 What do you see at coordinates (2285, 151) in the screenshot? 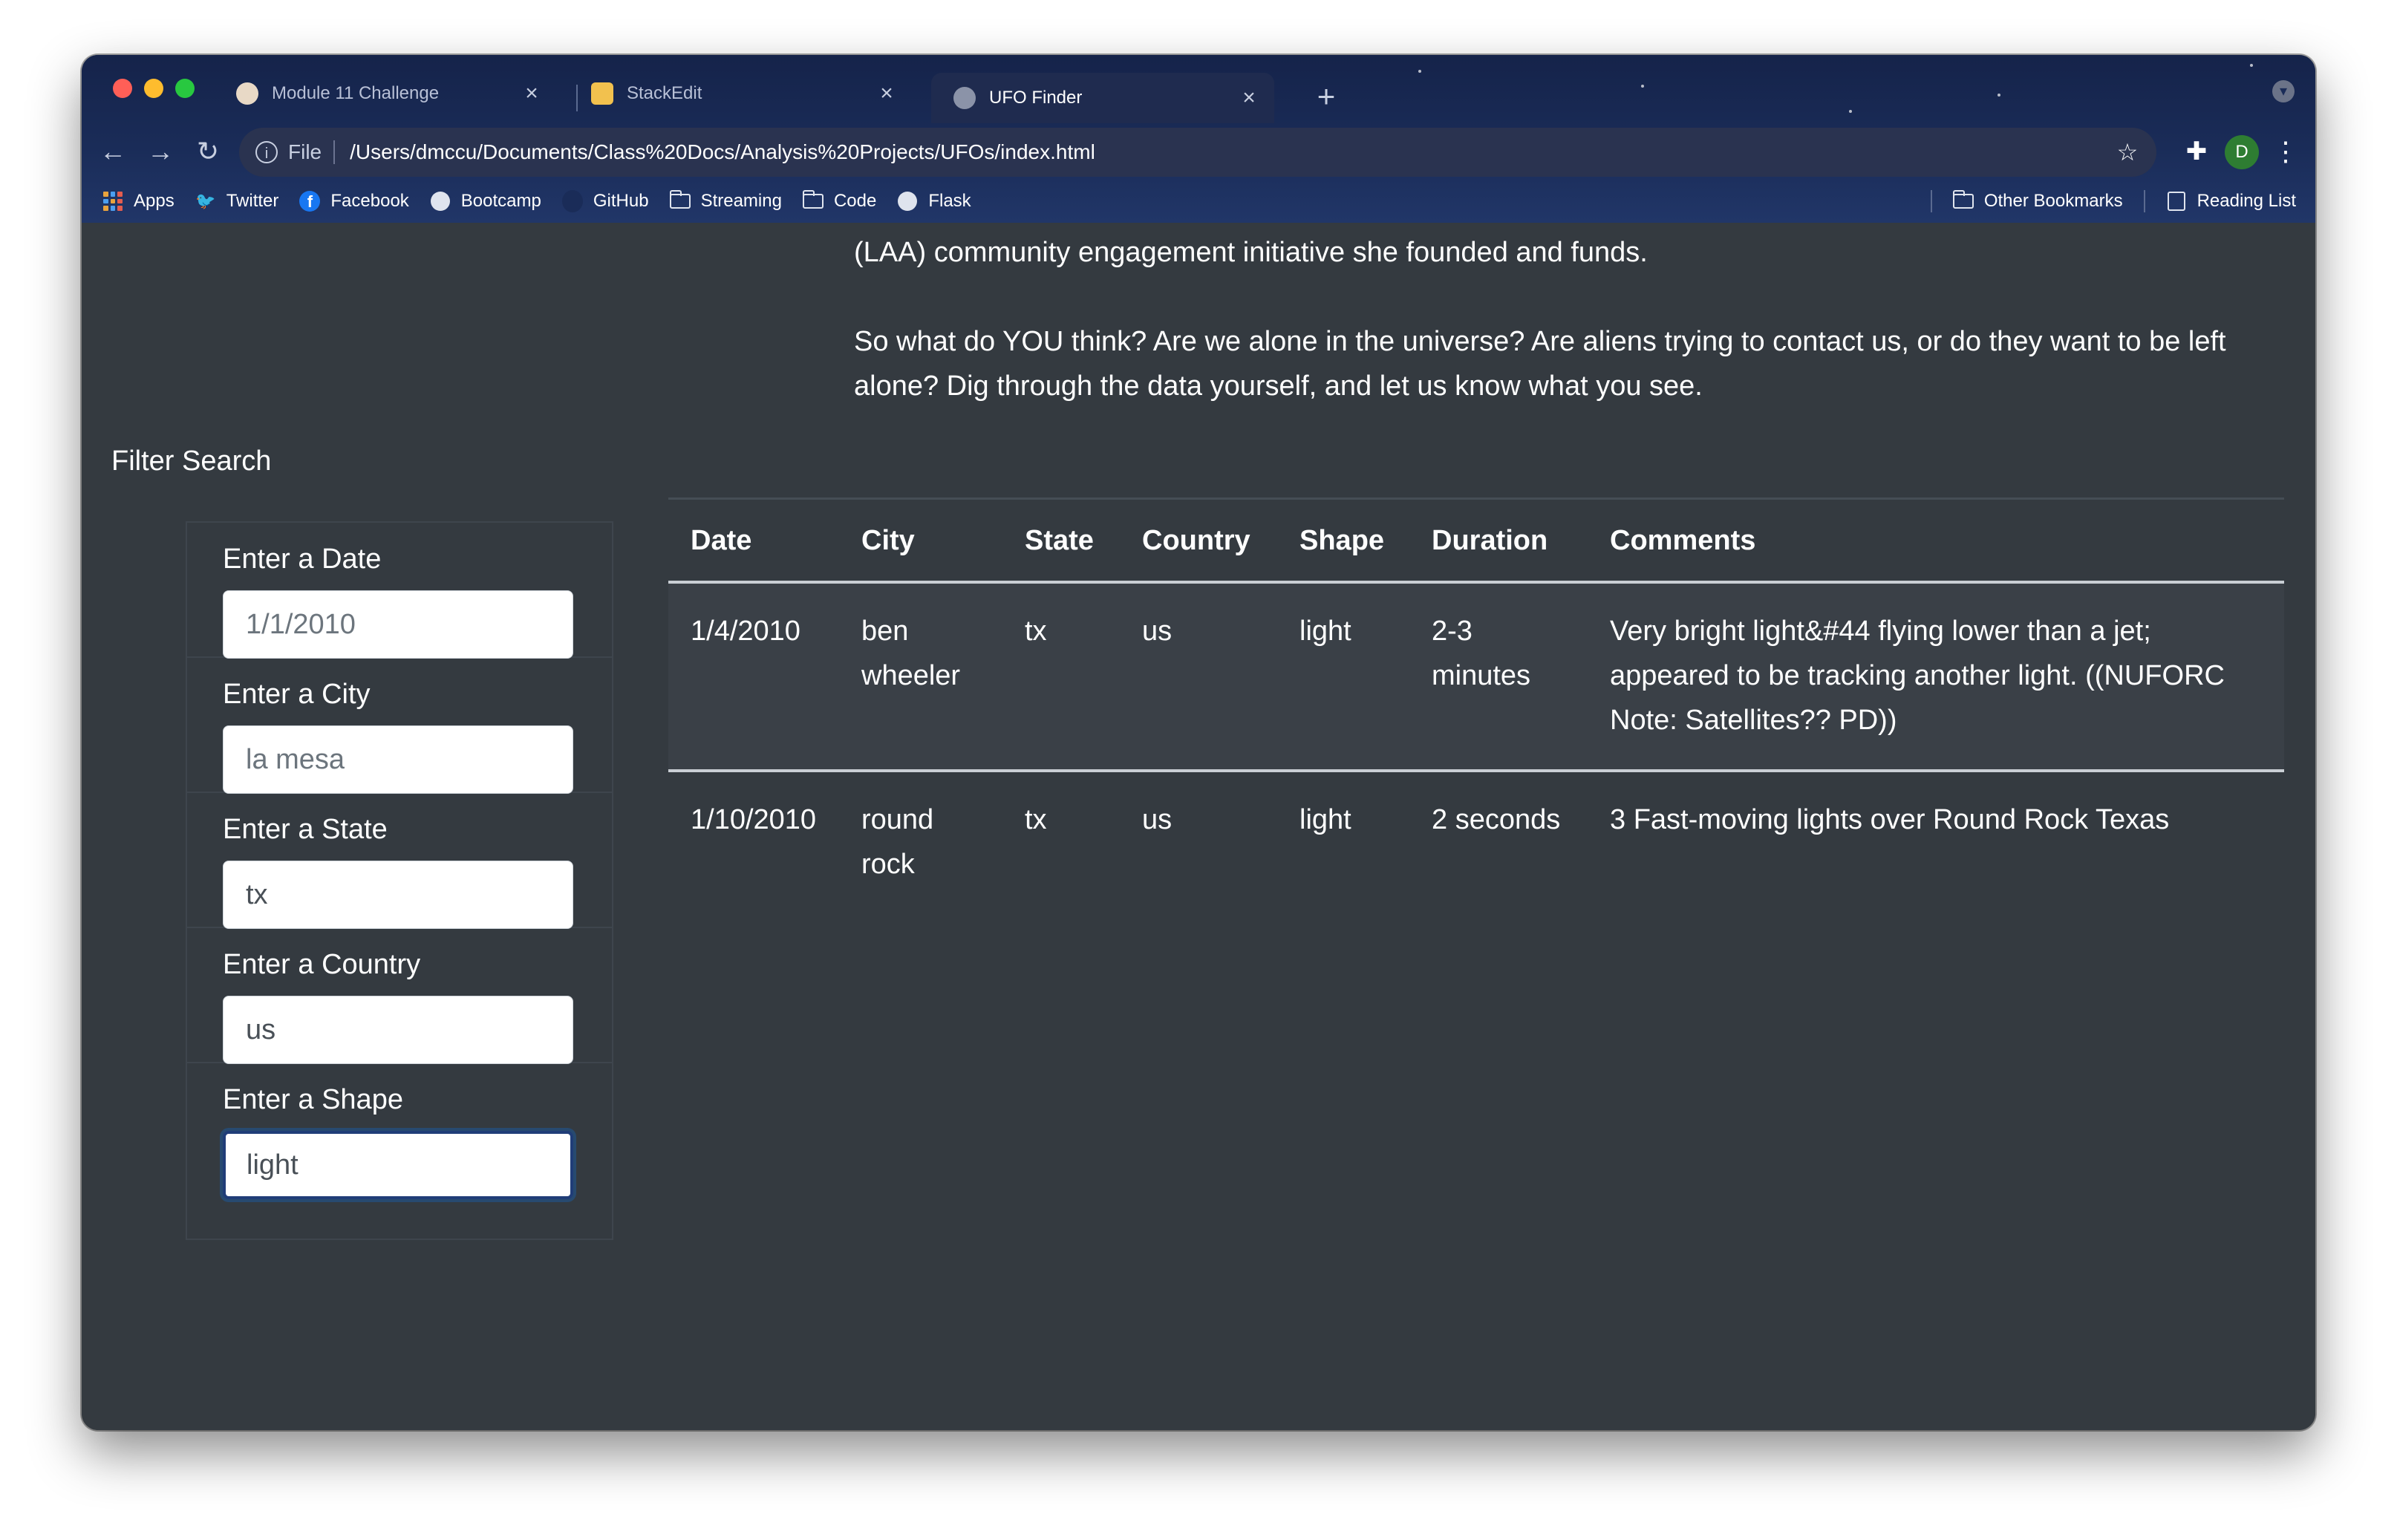
I see `more-menu-icon: ⋮` at bounding box center [2285, 151].